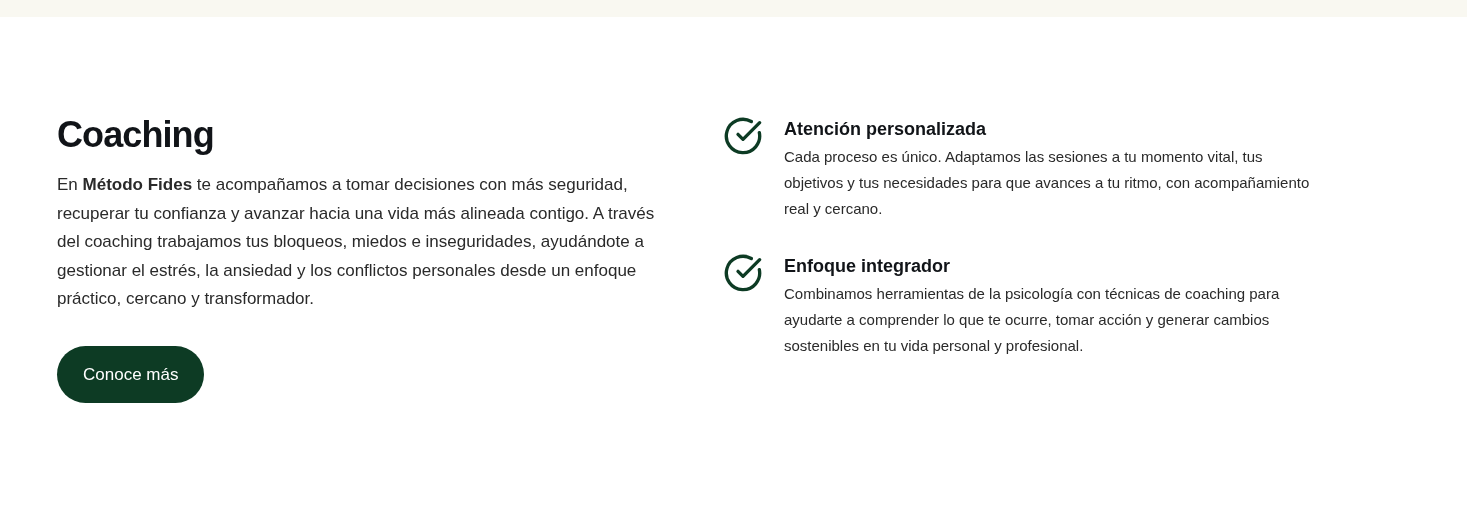 The height and width of the screenshot is (521, 1467). I want to click on learn-more-button: Conoce más, so click(131, 374).